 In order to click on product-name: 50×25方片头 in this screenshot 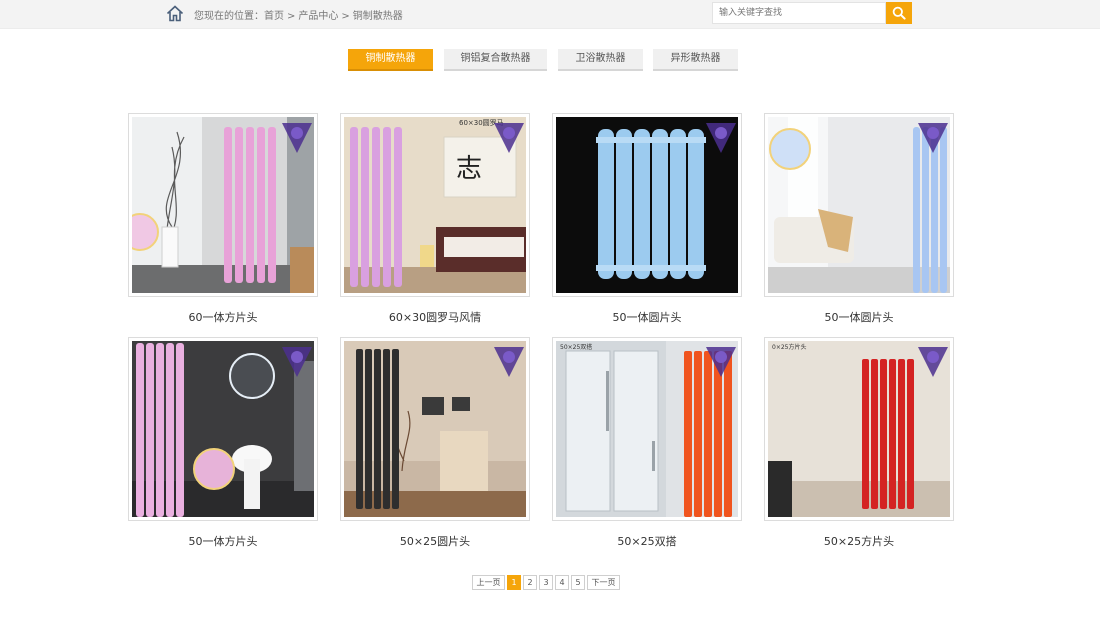, I will do `click(859, 541)`.